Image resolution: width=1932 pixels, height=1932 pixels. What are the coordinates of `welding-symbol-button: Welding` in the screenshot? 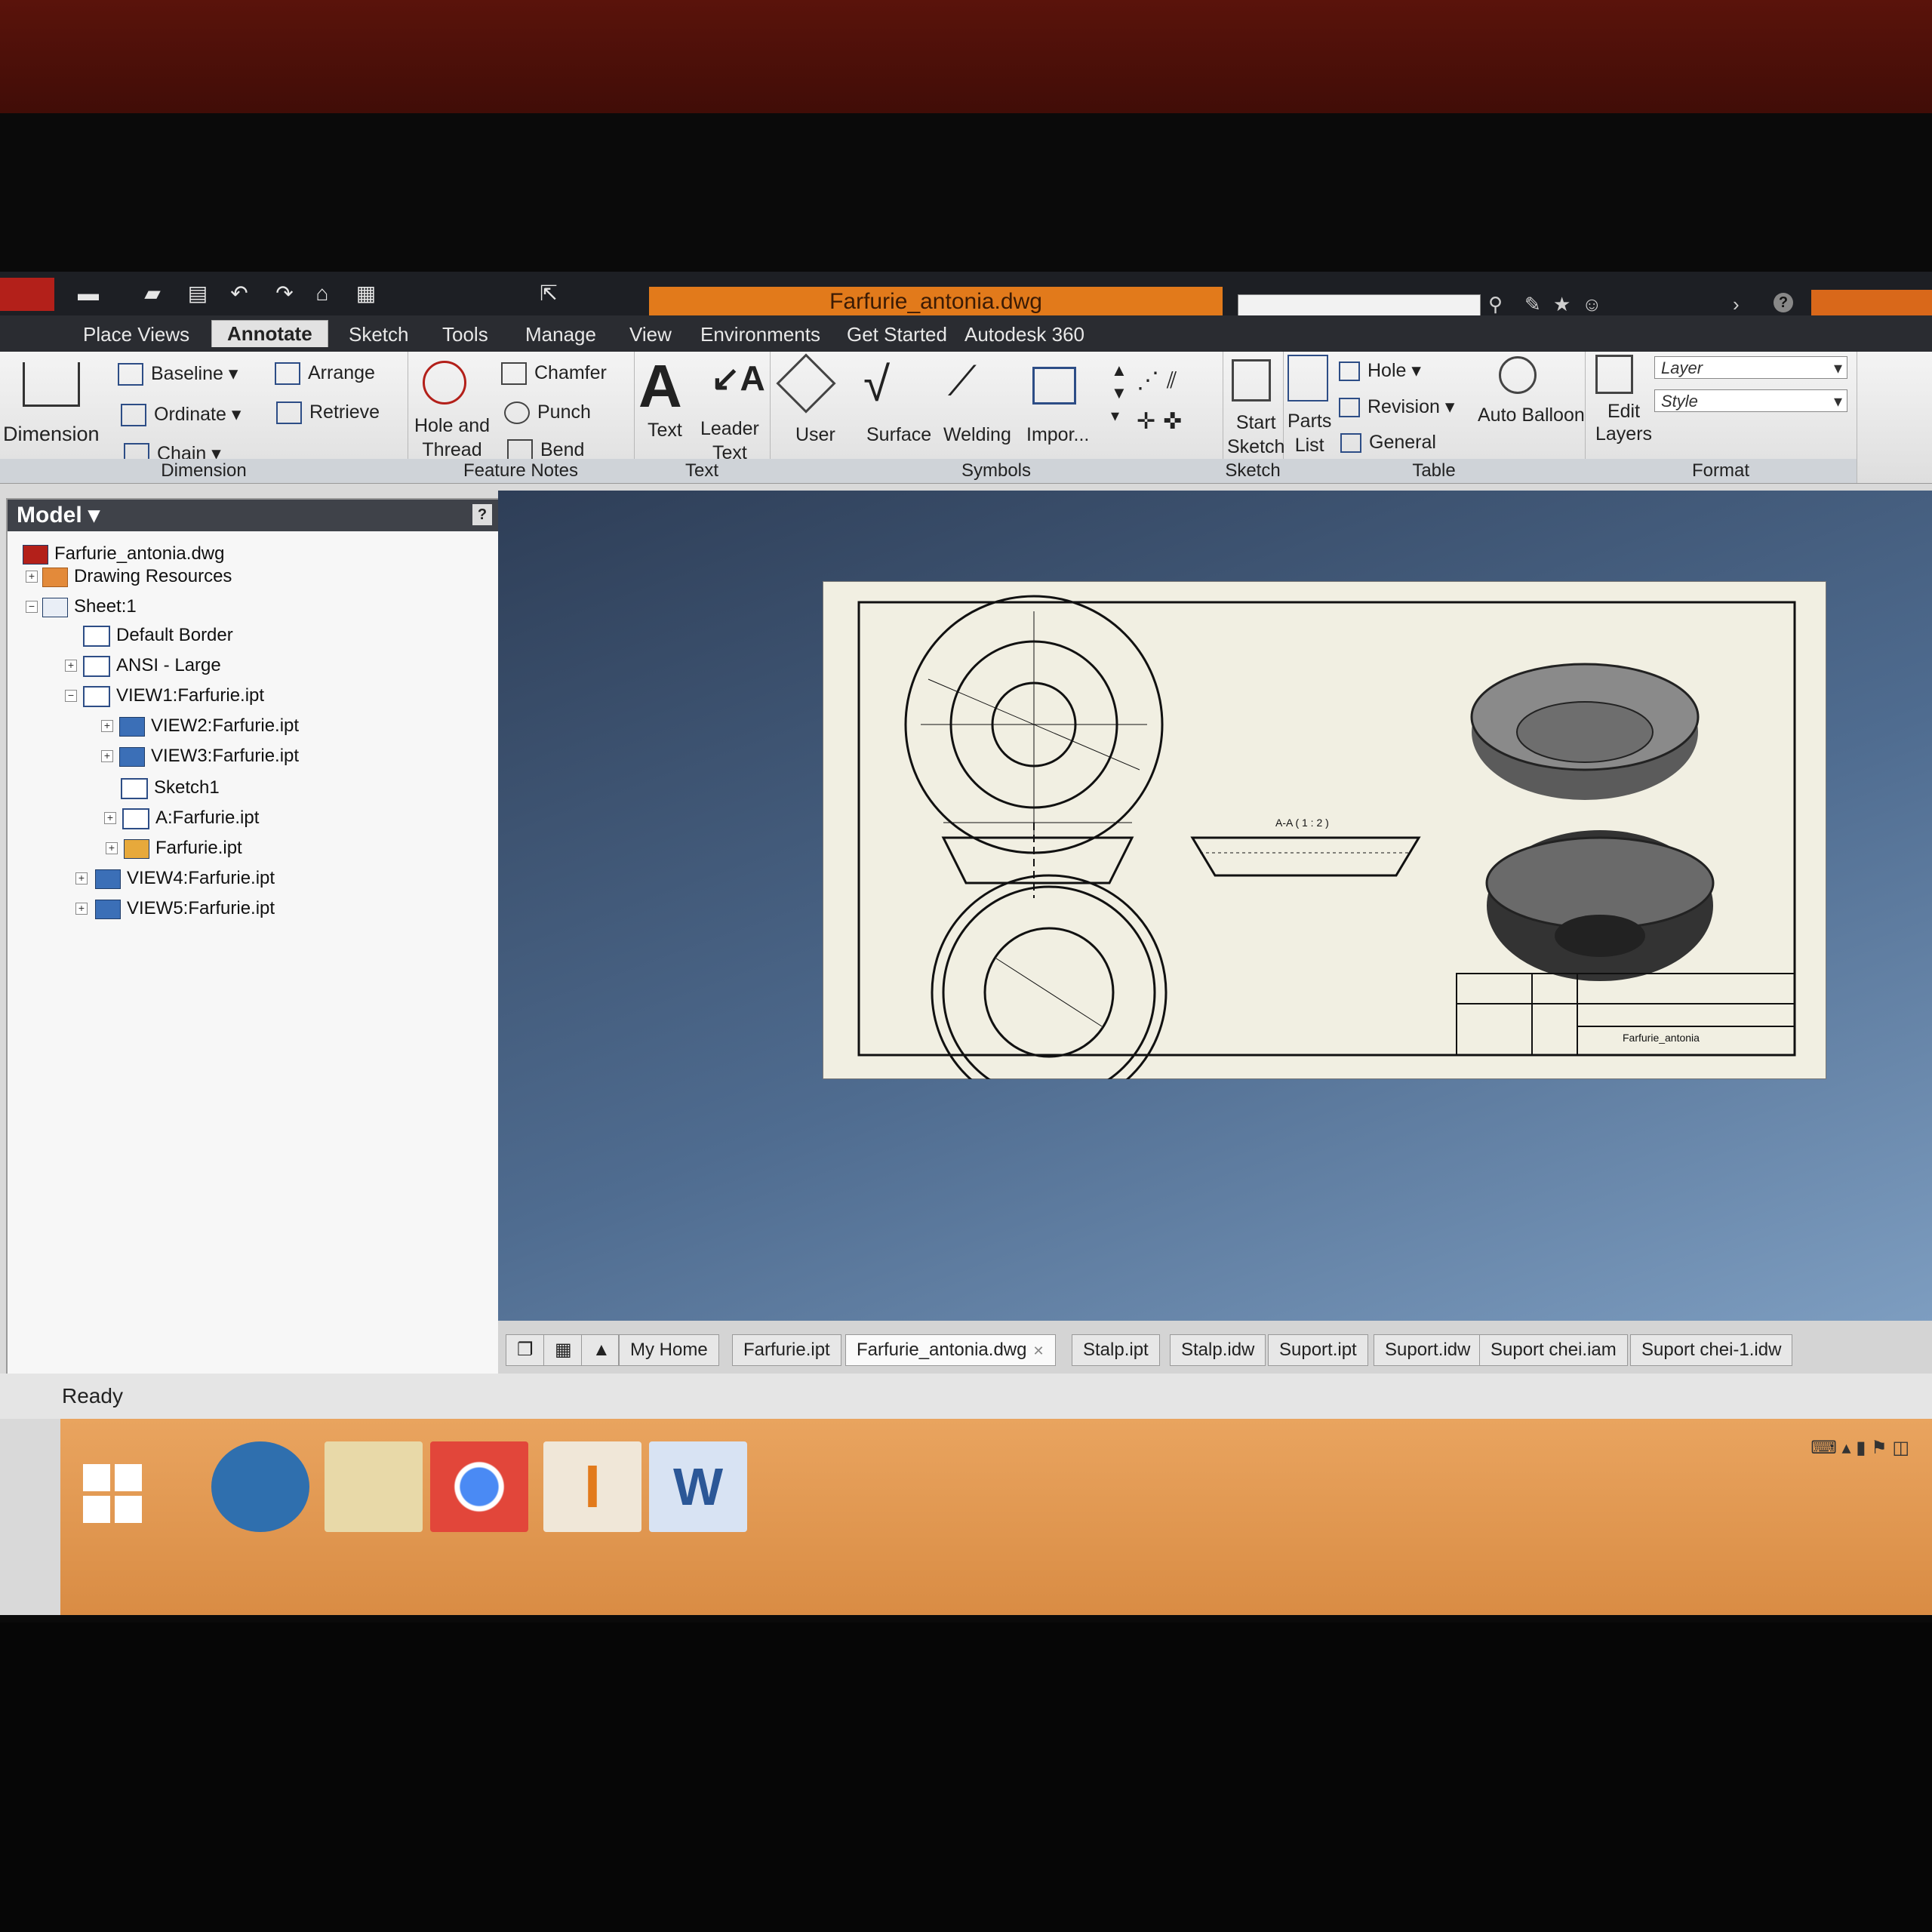 It's located at (977, 435).